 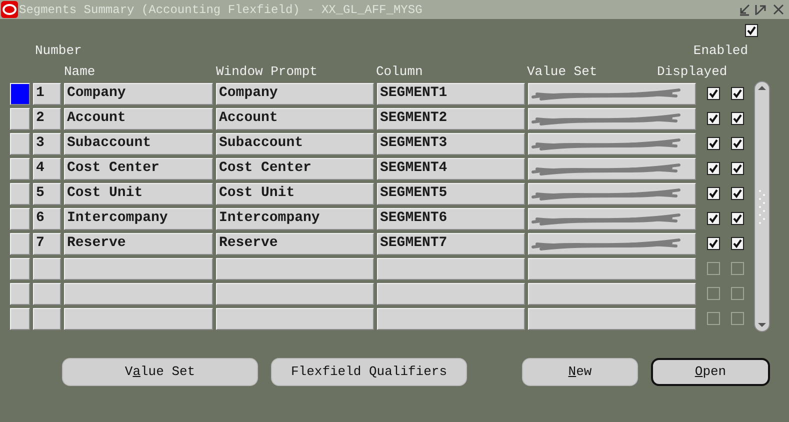 What do you see at coordinates (369, 372) in the screenshot?
I see `action-button: Flexfield Qualifiers` at bounding box center [369, 372].